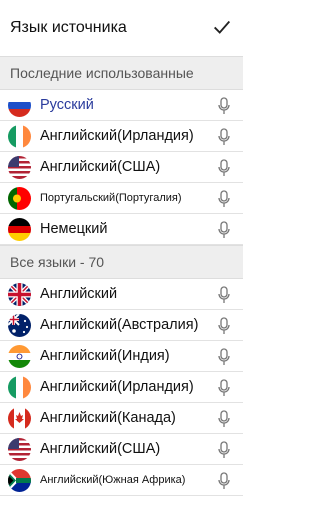 This screenshot has height=512, width=320. I want to click on language-label: Английский(Южная Африка), so click(113, 480).